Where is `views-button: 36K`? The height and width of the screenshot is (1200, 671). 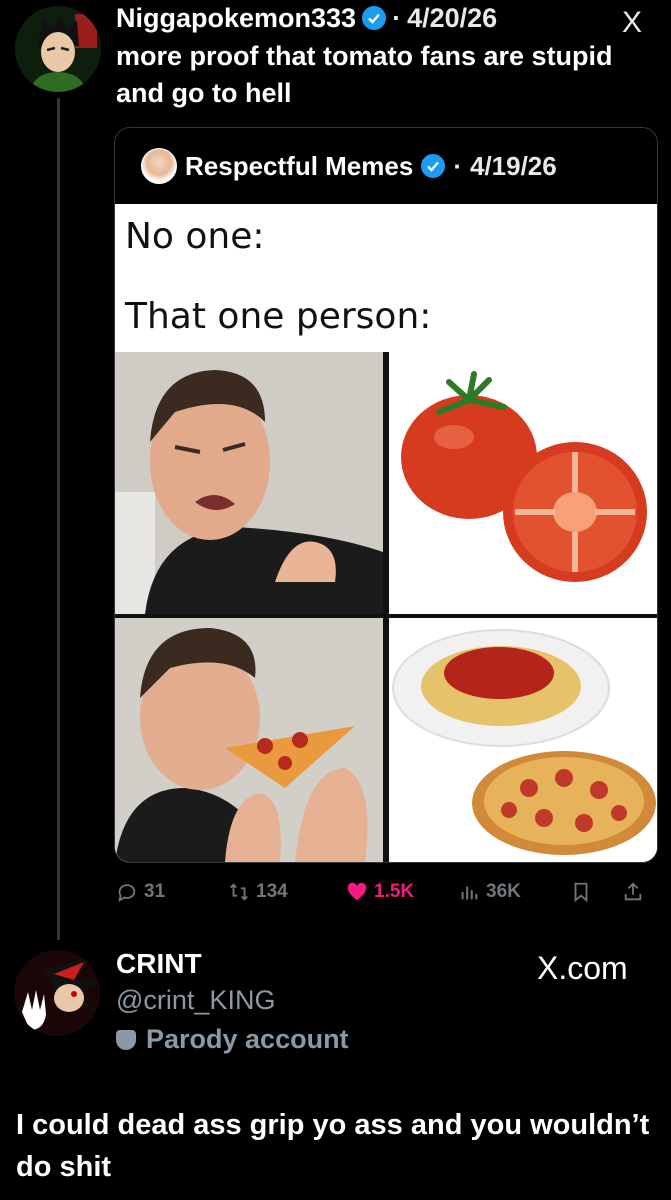
views-button: 36K is located at coordinates (489, 892).